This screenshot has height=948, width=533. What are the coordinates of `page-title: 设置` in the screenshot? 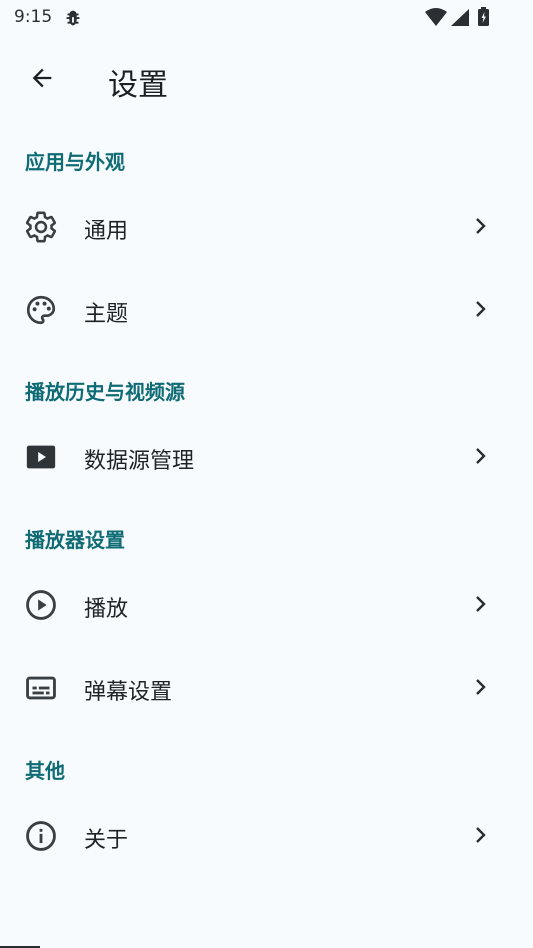 It's located at (138, 85).